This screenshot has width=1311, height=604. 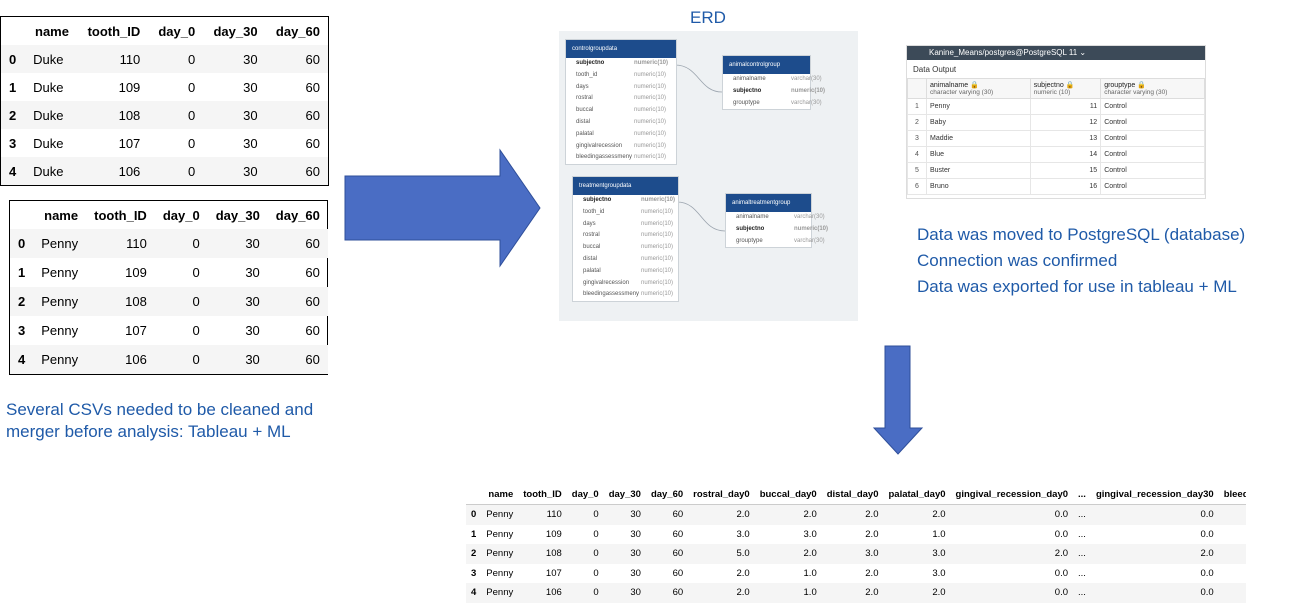 What do you see at coordinates (13, 143) in the screenshot?
I see `row-index: 3` at bounding box center [13, 143].